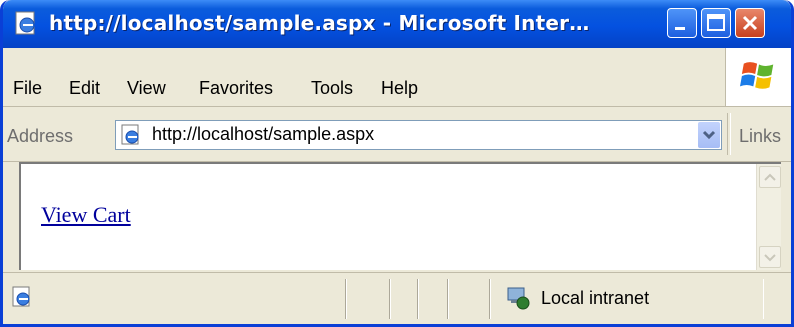 This screenshot has width=794, height=327. What do you see at coordinates (763, 299) in the screenshot?
I see `resize-grip` at bounding box center [763, 299].